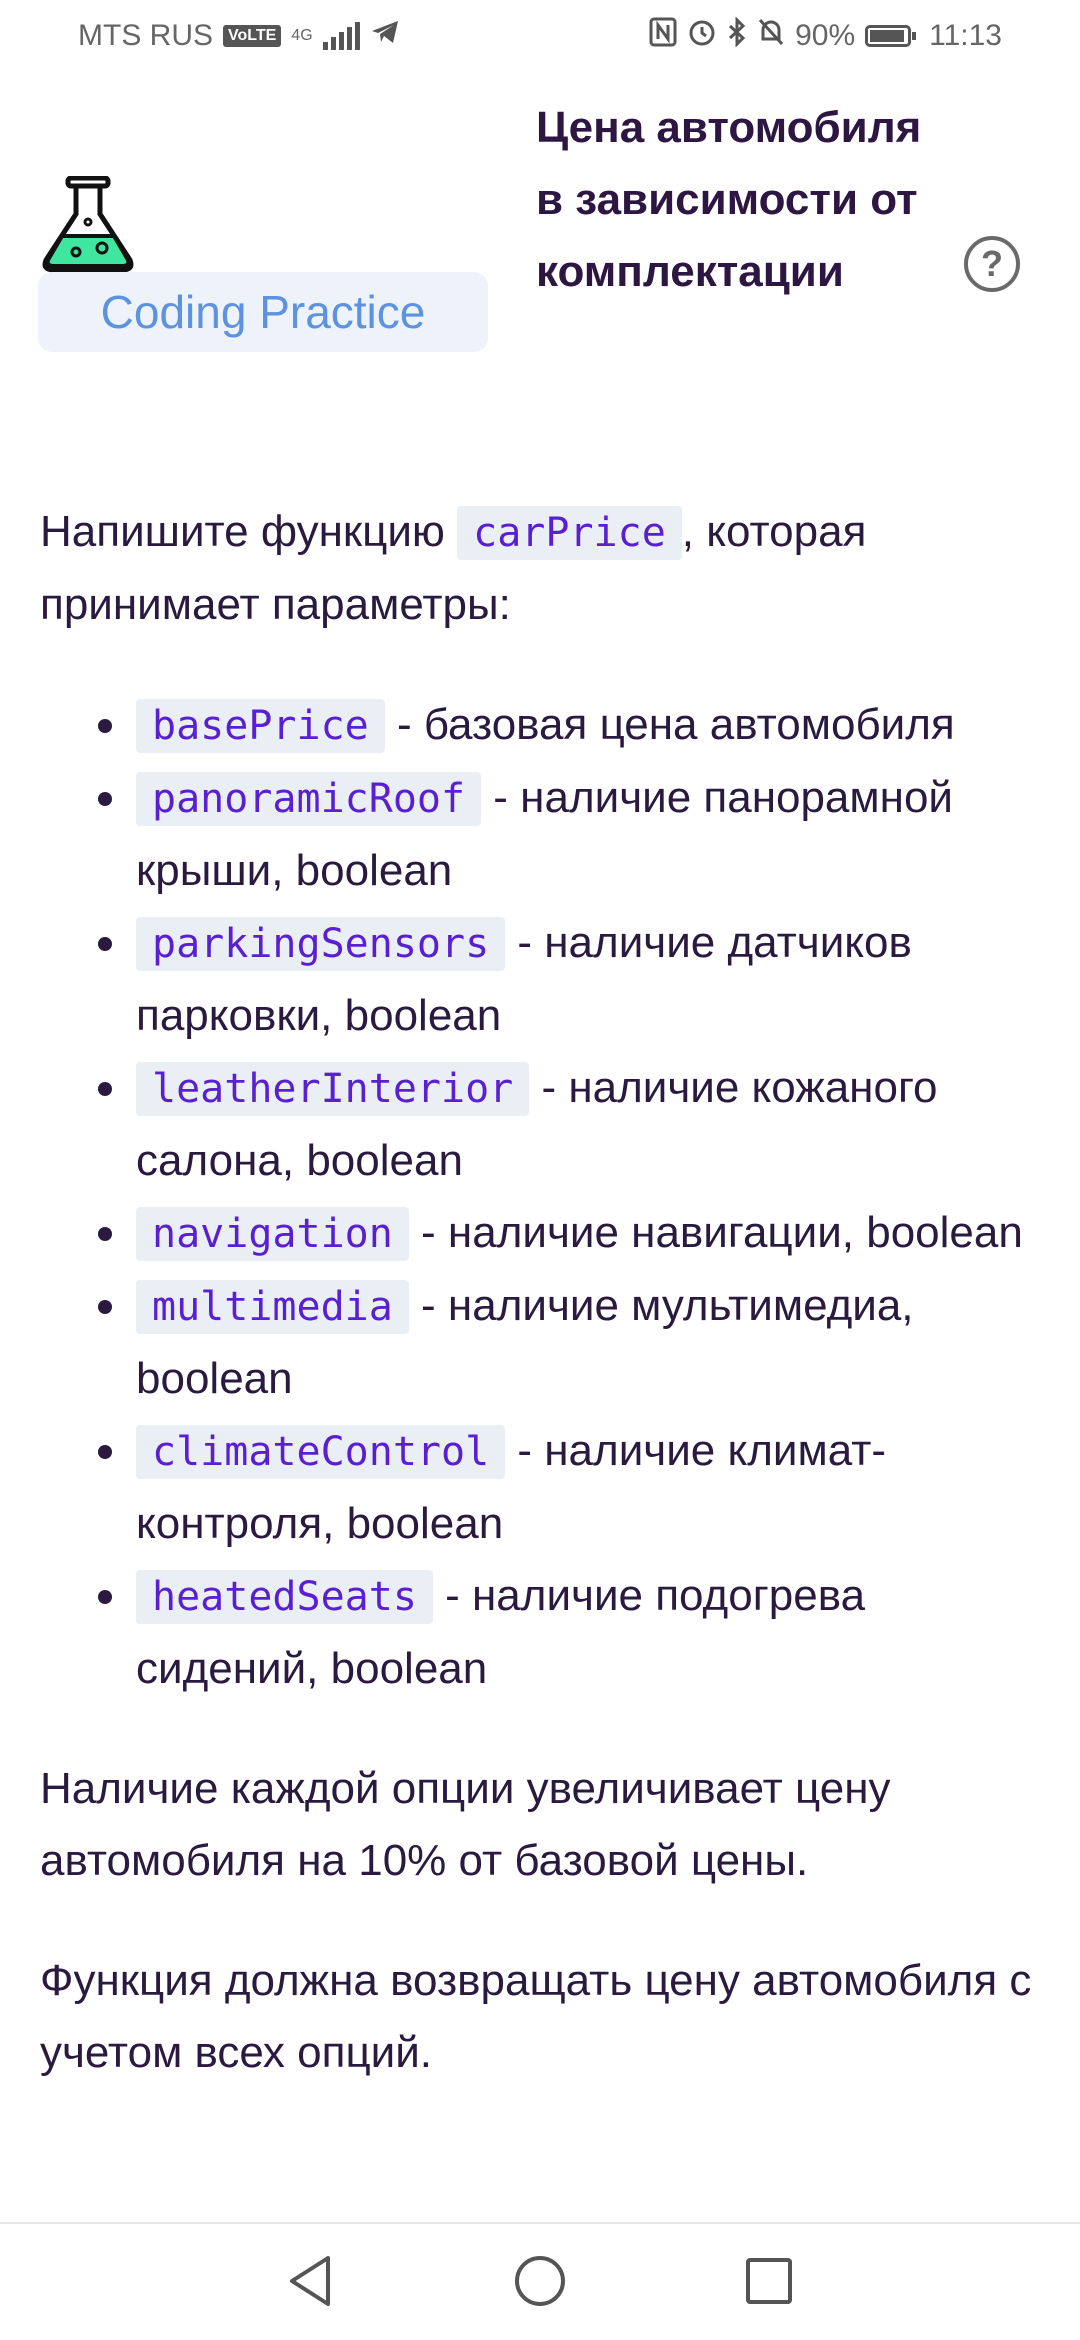 The width and height of the screenshot is (1080, 2340). What do you see at coordinates (260, 726) in the screenshot?
I see `param-code: basePrice` at bounding box center [260, 726].